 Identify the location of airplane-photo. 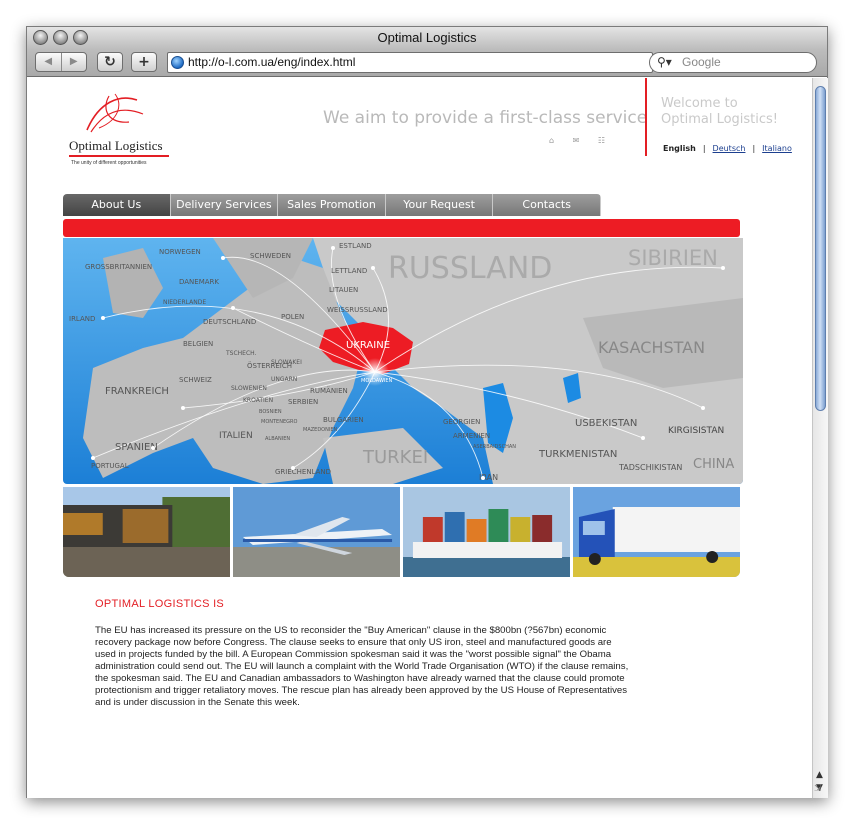
(316, 532).